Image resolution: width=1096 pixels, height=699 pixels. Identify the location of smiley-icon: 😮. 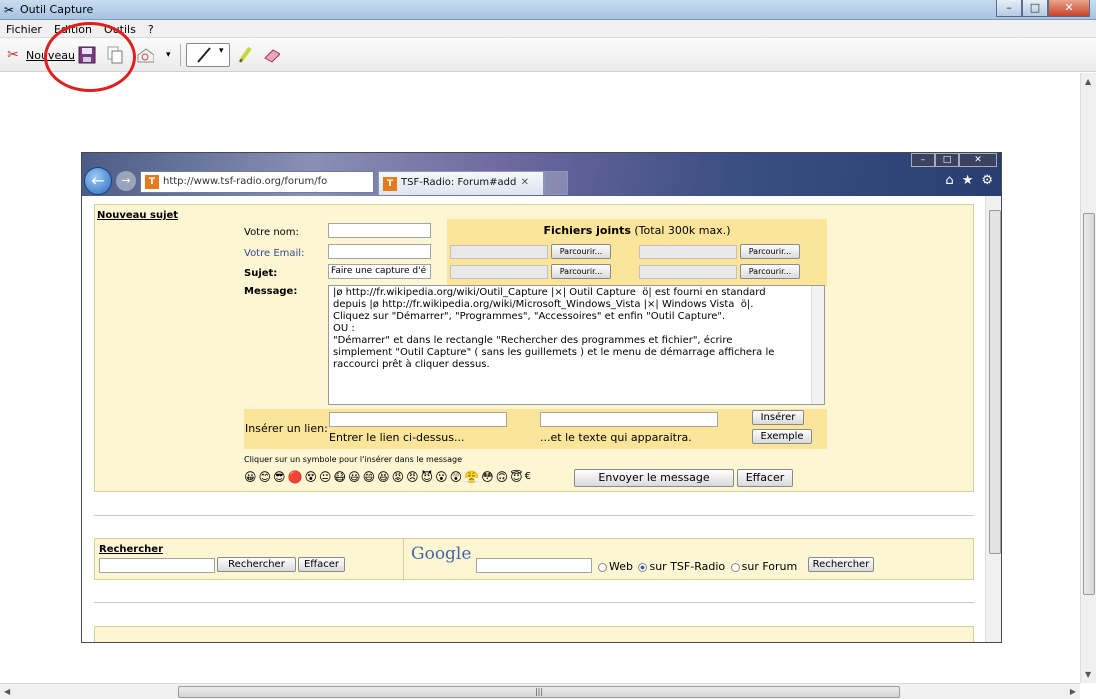
(441, 477).